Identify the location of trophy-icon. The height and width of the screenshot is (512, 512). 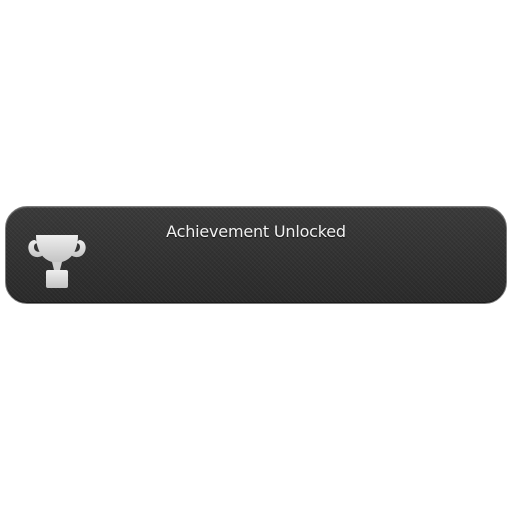
(57, 261).